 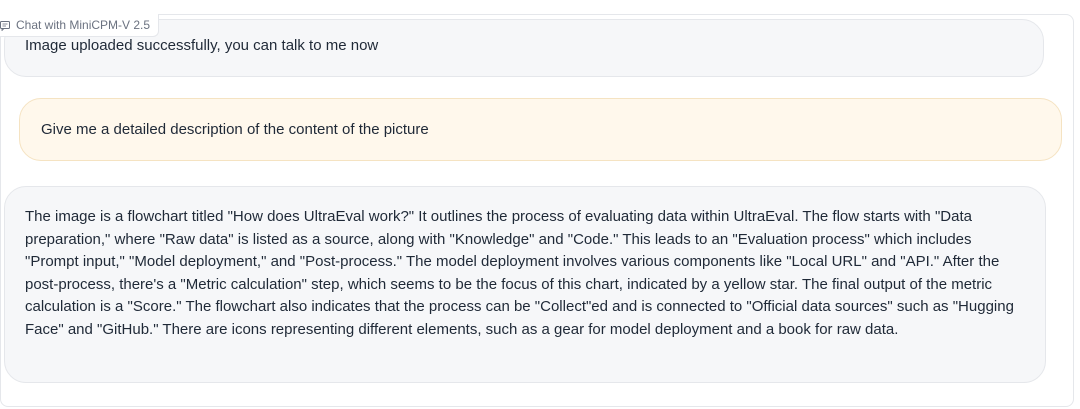 I want to click on chatbot-label: Chat with MiniCPM-V 2.5, so click(x=80, y=25).